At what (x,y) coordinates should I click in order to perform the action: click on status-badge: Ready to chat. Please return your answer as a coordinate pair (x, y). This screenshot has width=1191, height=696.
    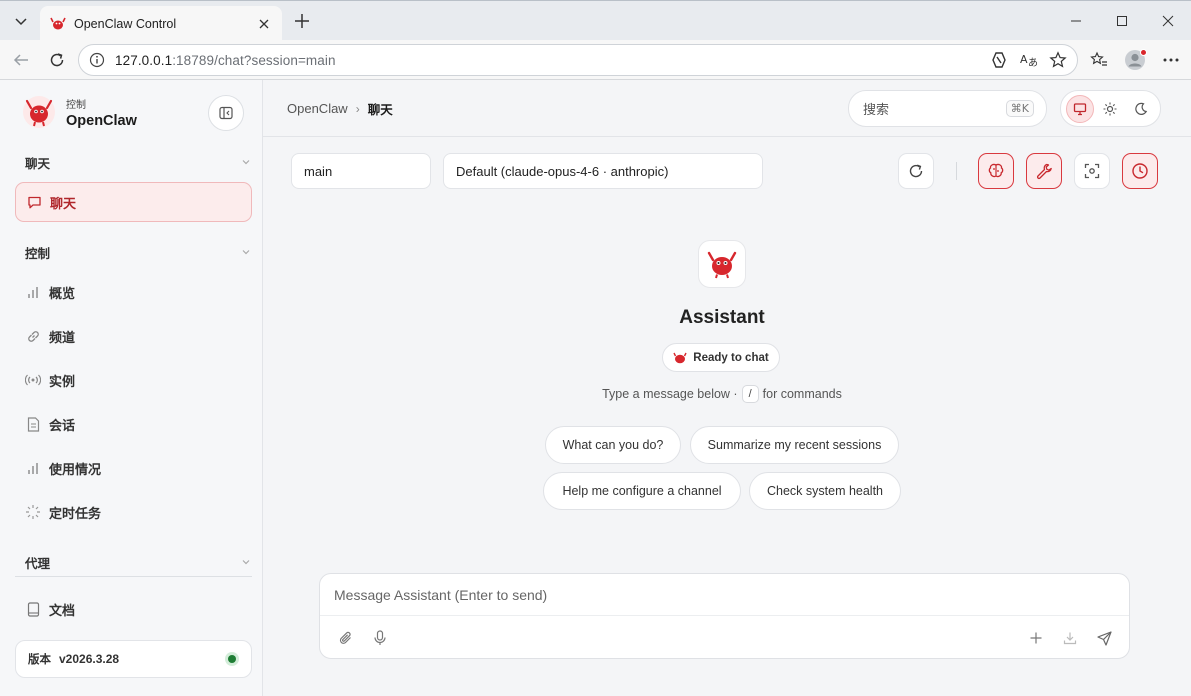
    Looking at the image, I should click on (721, 357).